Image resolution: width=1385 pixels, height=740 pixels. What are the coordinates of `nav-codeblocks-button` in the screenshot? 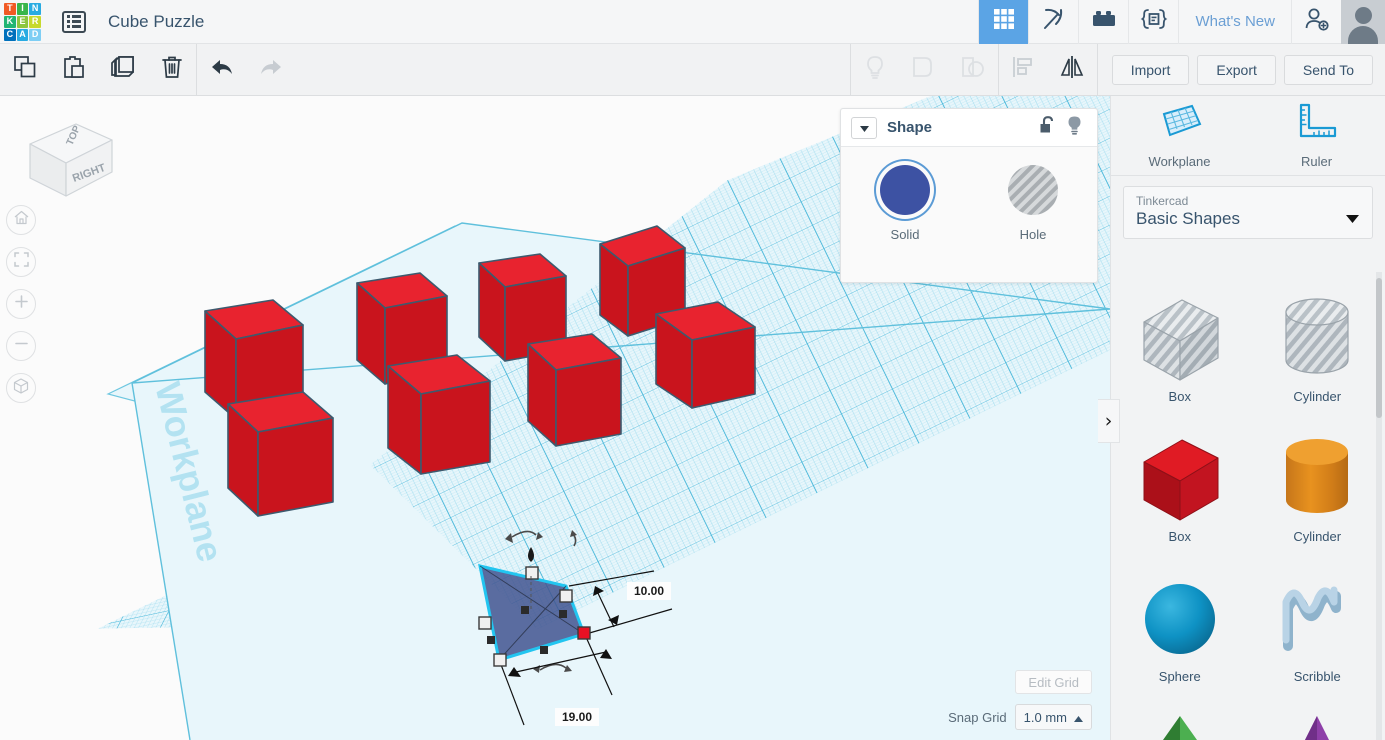 It's located at (1153, 22).